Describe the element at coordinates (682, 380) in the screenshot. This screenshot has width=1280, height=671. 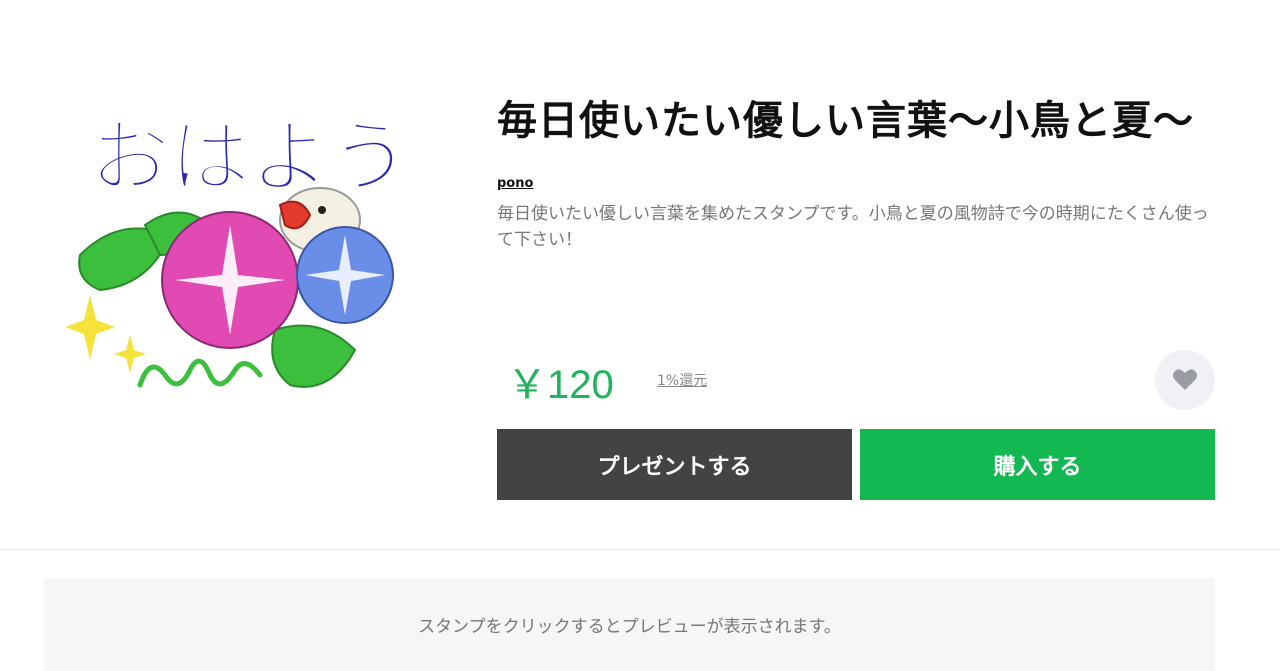
I see `cashback-link: 1%還元` at that location.